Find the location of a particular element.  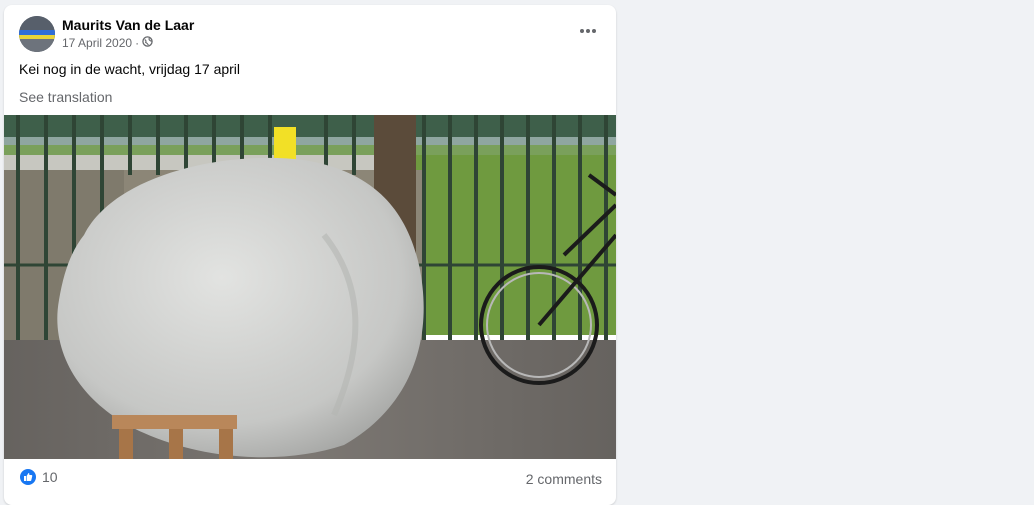

post-date: 17 April 2020 is located at coordinates (97, 43).